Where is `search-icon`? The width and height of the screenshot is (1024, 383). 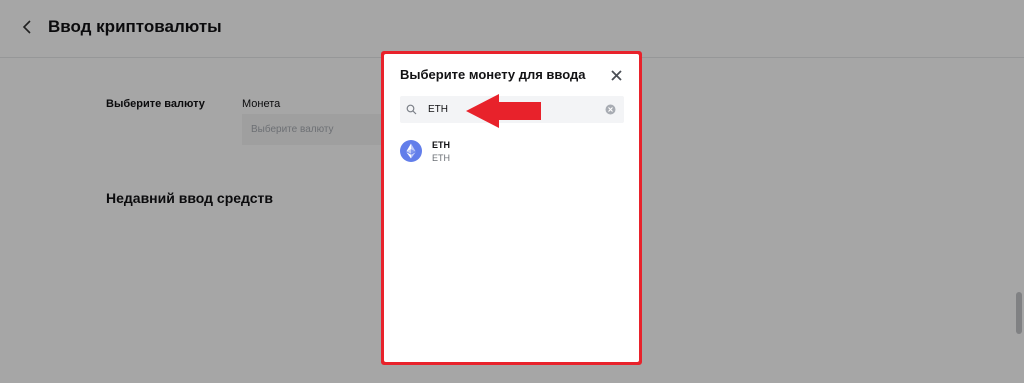 search-icon is located at coordinates (411, 109).